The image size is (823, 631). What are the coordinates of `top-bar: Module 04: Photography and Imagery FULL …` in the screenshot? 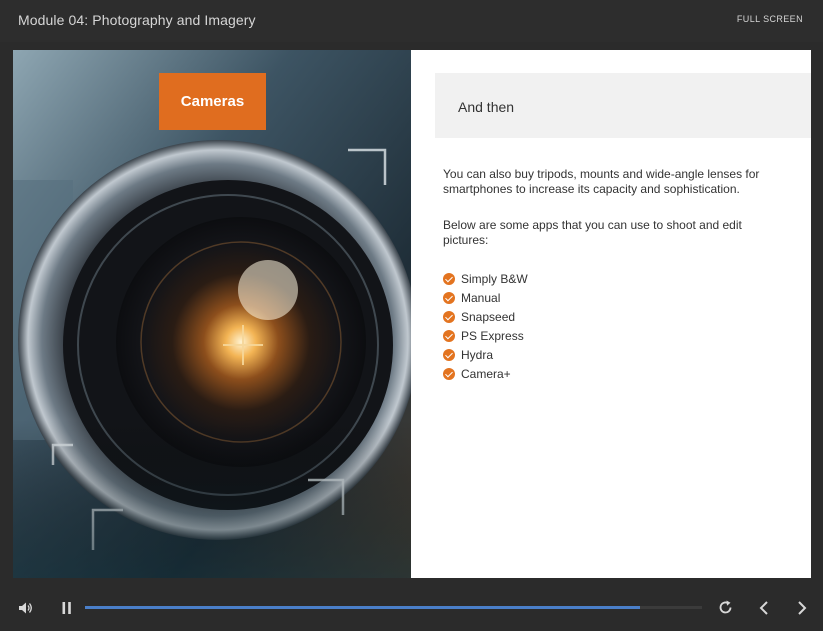 It's located at (411, 21).